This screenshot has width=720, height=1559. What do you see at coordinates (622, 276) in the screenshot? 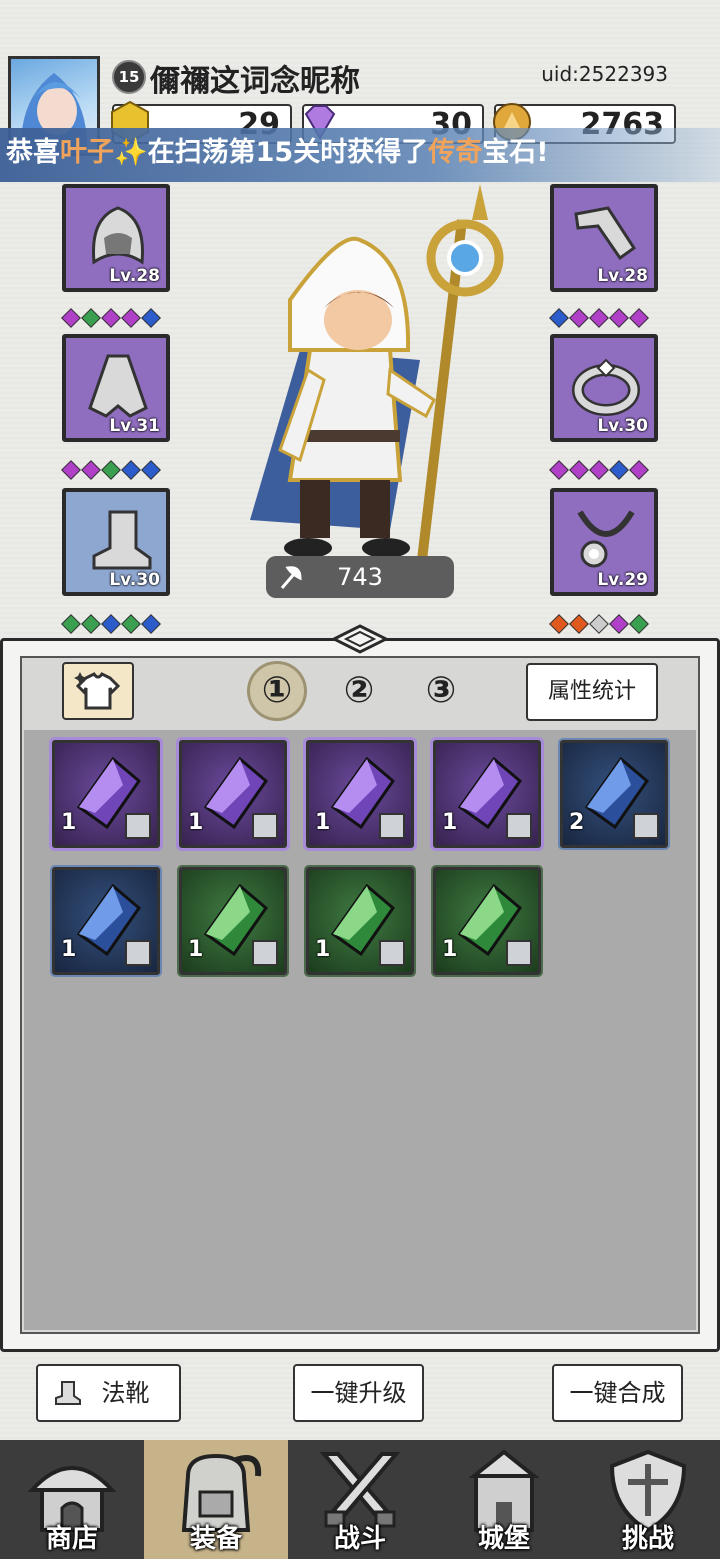
I see `bracer-level: Lv.28` at bounding box center [622, 276].